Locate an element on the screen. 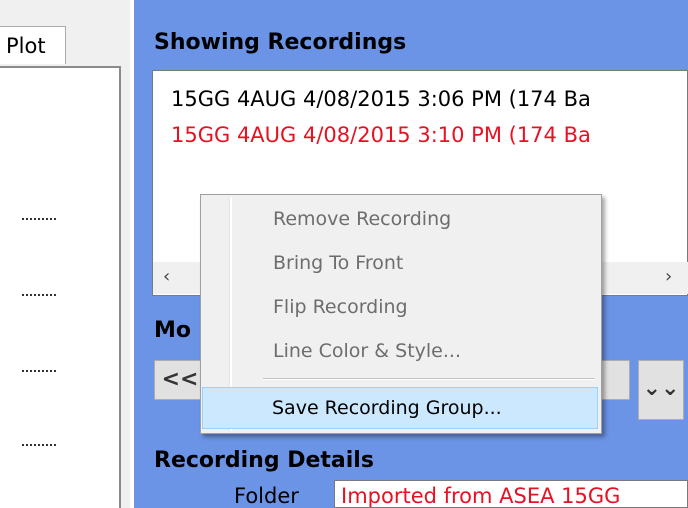 This screenshot has height=508, width=688. list-item-recording-1: 15GG 4AUG 4/08/2015 3:06 PM (174 Ba is located at coordinates (381, 99).